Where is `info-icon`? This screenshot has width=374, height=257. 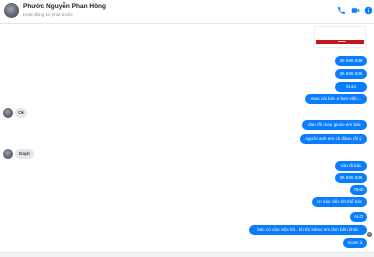 info-icon is located at coordinates (368, 10).